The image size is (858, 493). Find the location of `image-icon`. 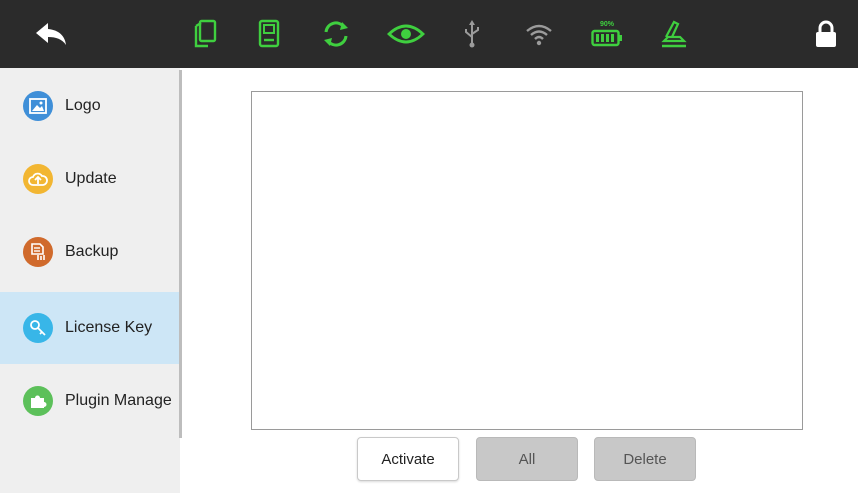

image-icon is located at coordinates (38, 106).